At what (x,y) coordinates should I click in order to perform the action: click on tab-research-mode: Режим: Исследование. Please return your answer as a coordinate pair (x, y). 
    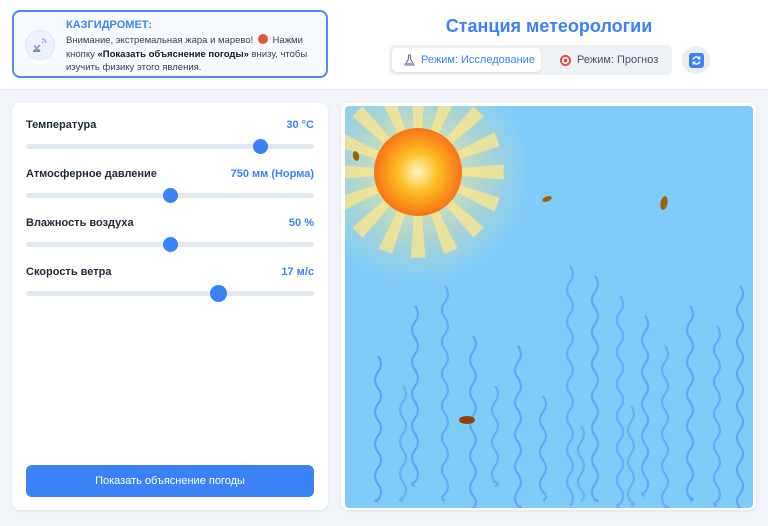
    Looking at the image, I should click on (466, 60).